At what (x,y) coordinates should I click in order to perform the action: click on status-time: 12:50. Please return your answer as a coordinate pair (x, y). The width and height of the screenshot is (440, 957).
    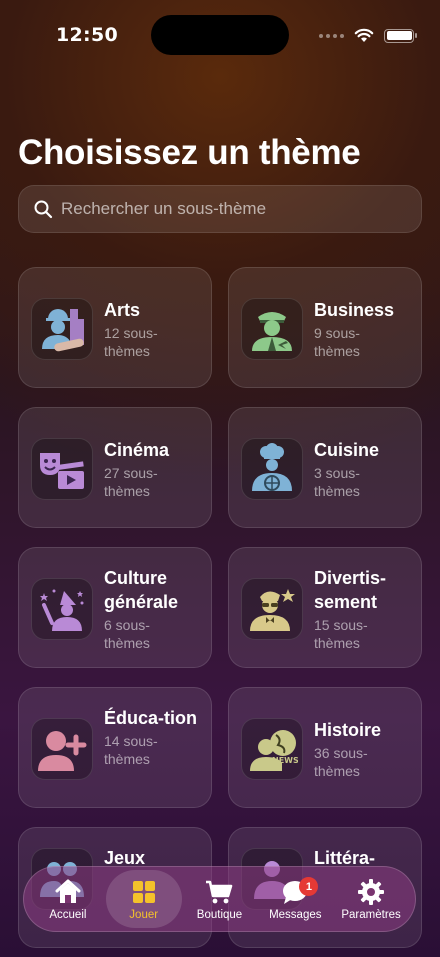
    Looking at the image, I should click on (87, 35).